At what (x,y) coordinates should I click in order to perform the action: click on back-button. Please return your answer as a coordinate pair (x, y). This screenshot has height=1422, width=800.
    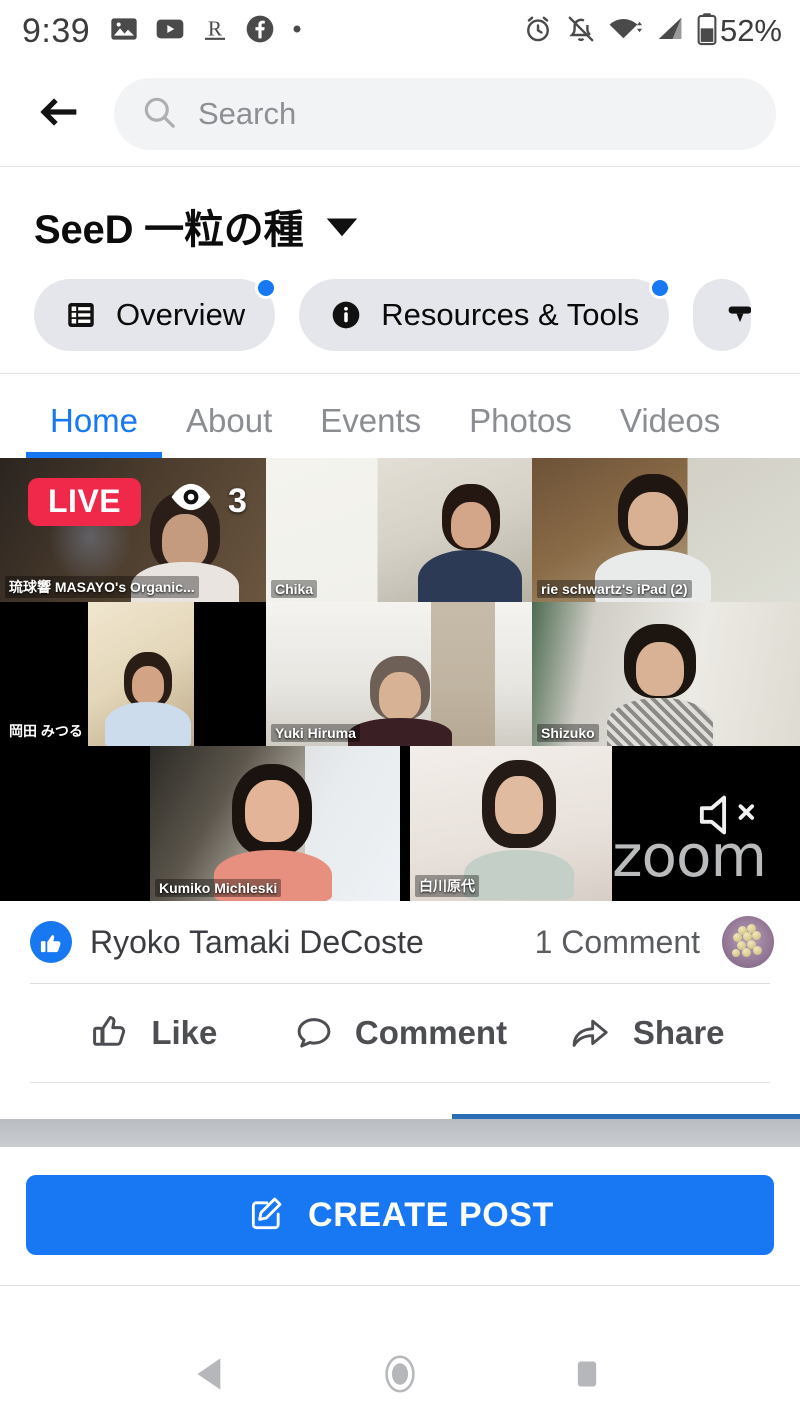
    Looking at the image, I should click on (58, 114).